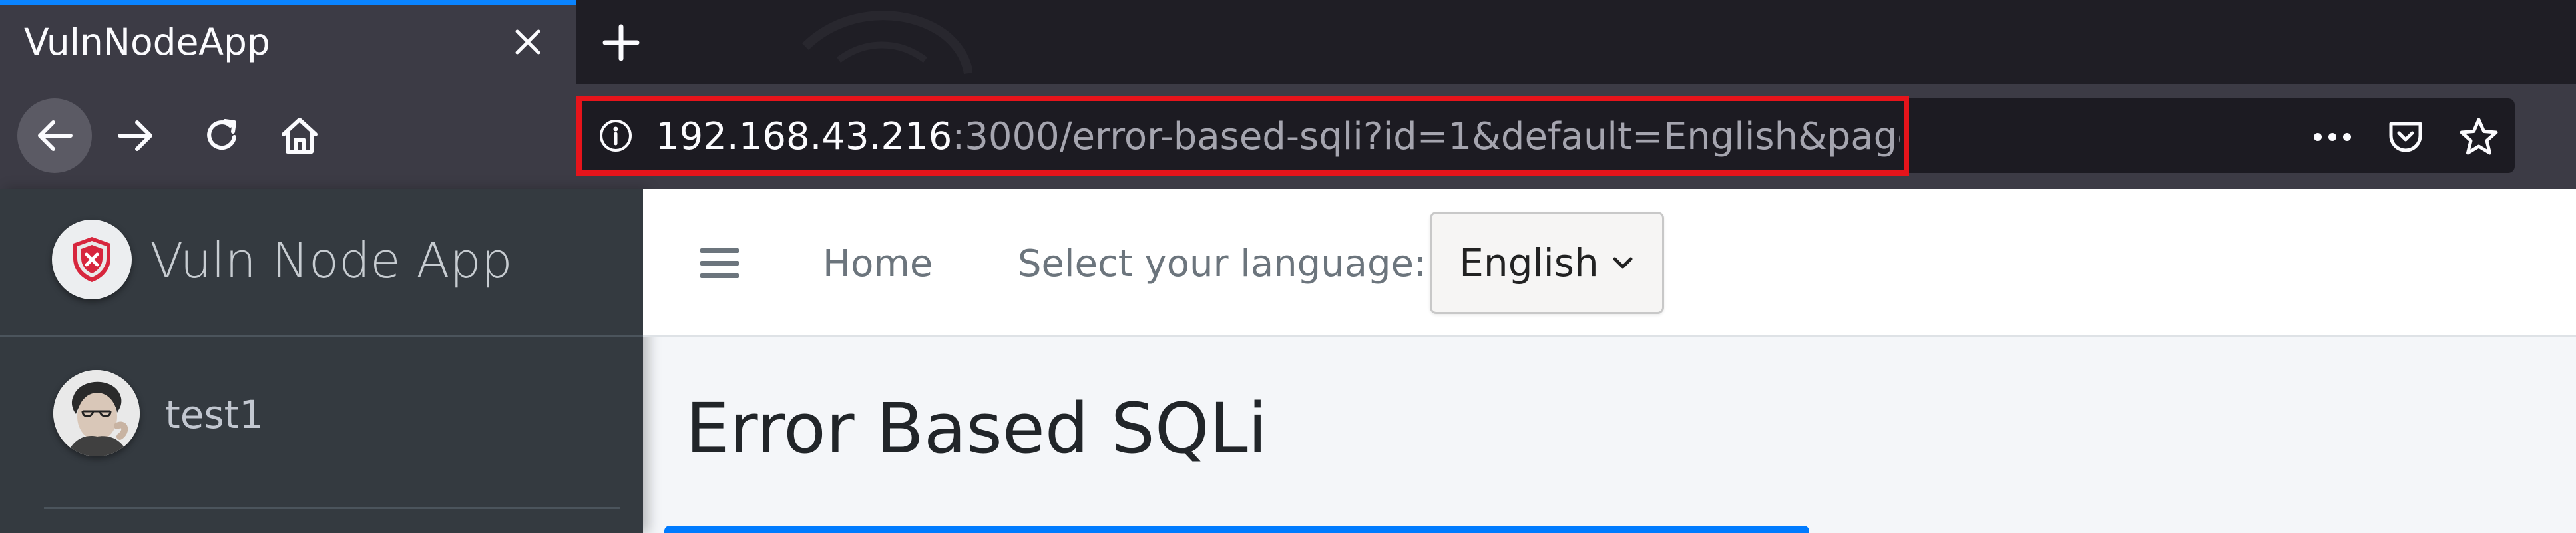  I want to click on home-link: Home, so click(878, 264).